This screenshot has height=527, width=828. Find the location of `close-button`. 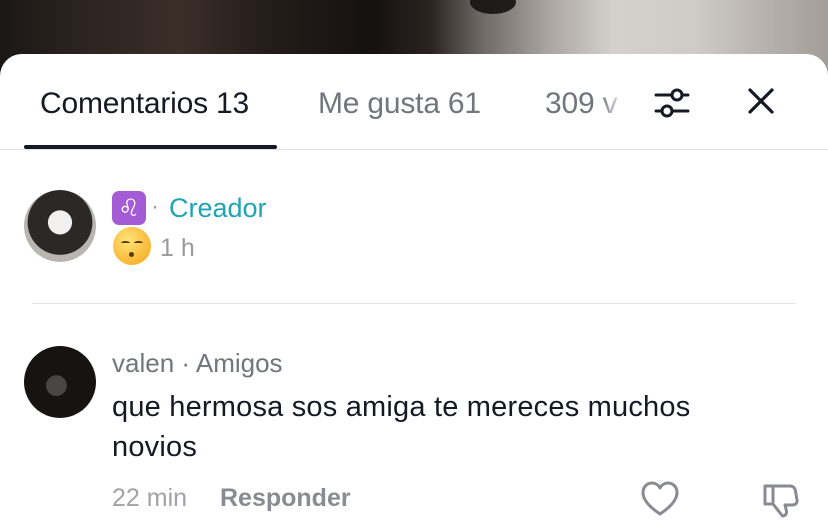

close-button is located at coordinates (761, 101).